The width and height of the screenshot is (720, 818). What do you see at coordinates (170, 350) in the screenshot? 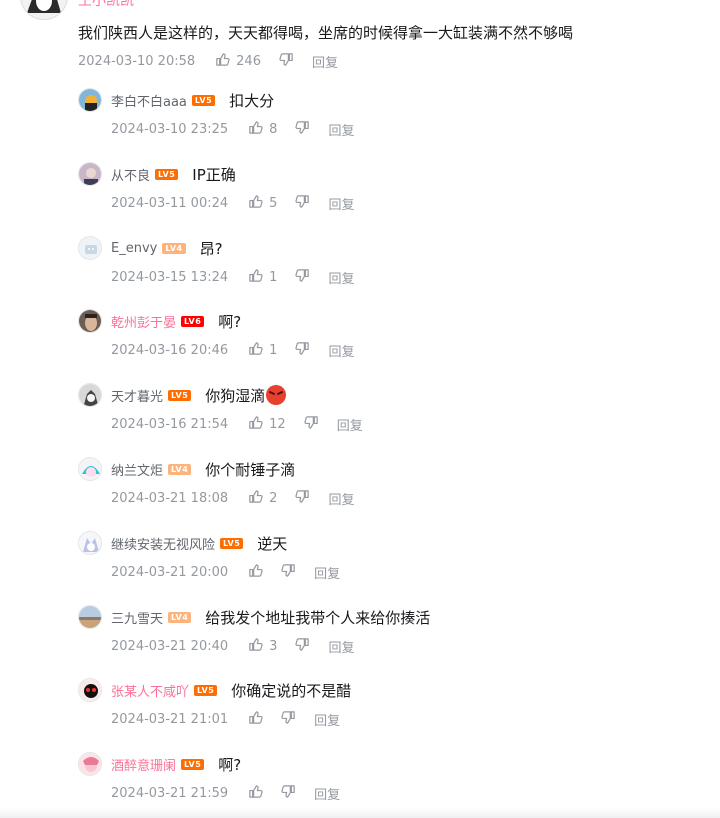
I see `reply-date: 2024-03-16 20:46` at bounding box center [170, 350].